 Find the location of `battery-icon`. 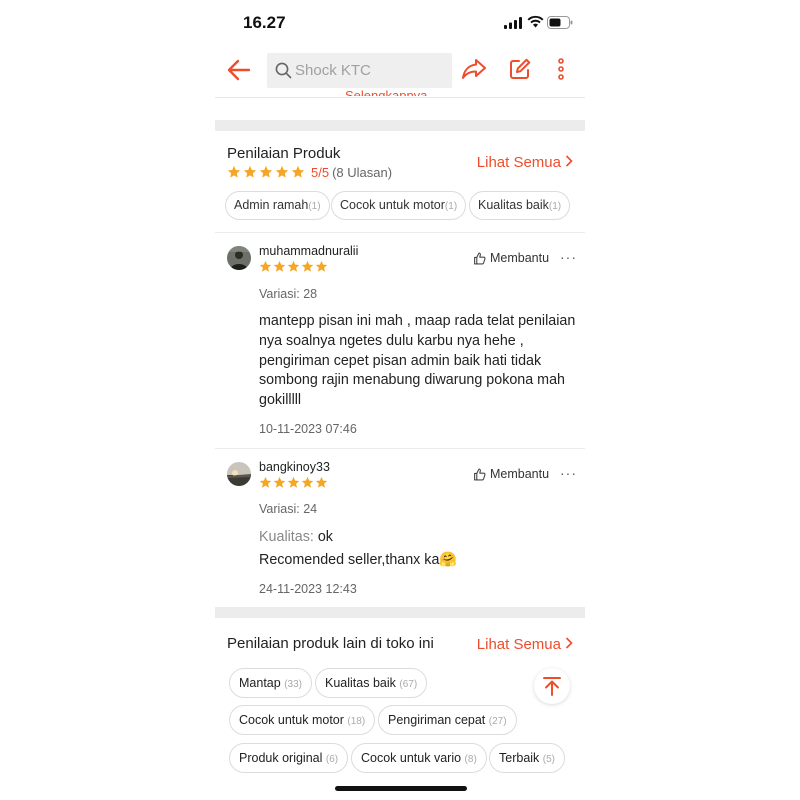

battery-icon is located at coordinates (560, 25).